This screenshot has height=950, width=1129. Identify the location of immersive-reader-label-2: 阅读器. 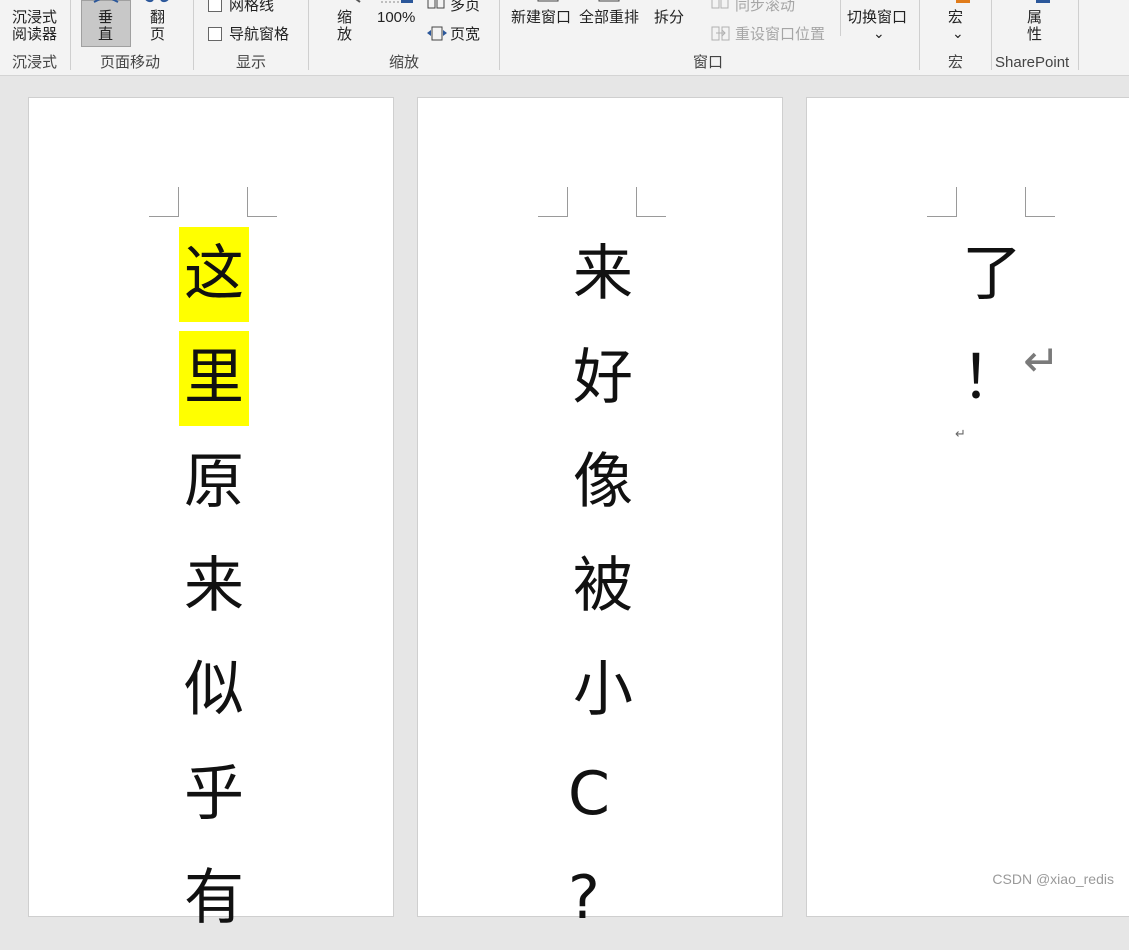
(35, 34).